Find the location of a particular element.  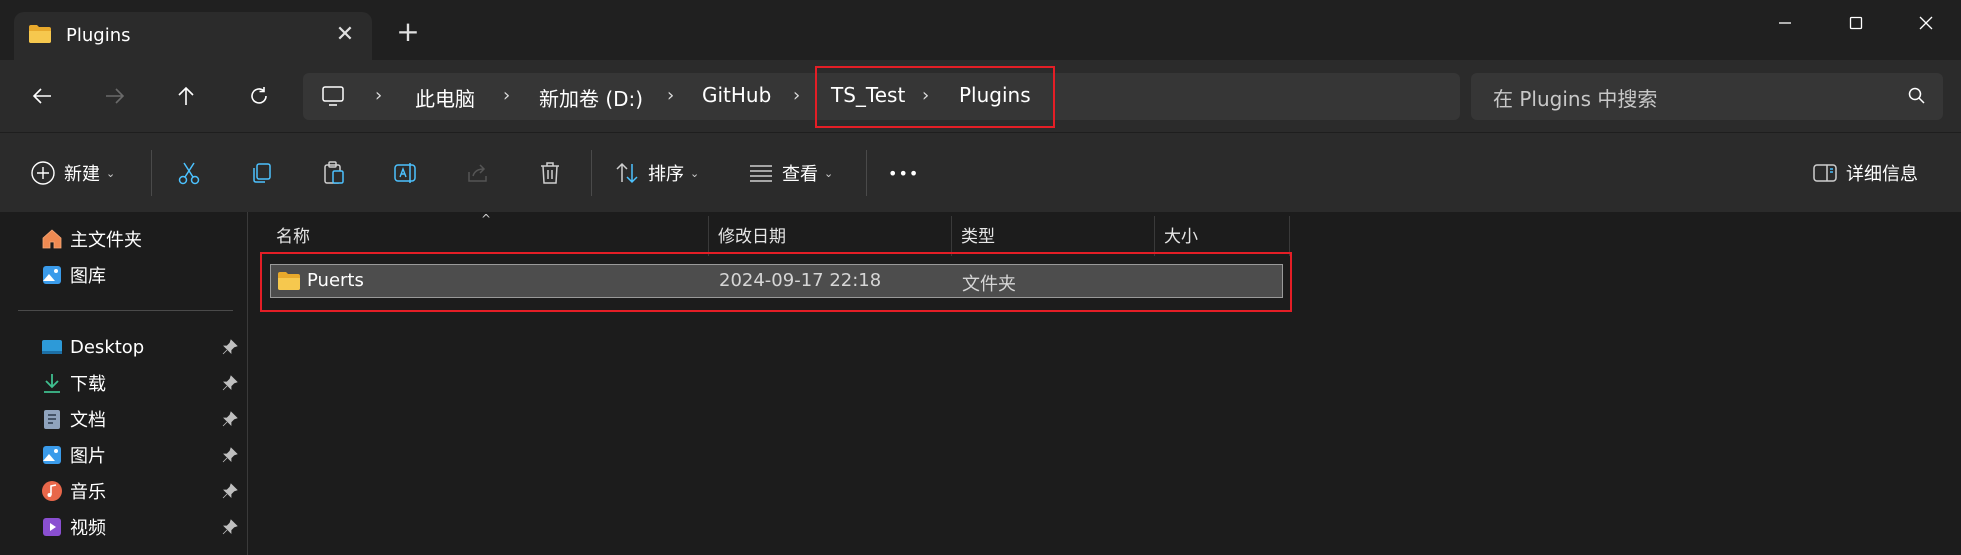

close-window-button is located at coordinates (1926, 23).